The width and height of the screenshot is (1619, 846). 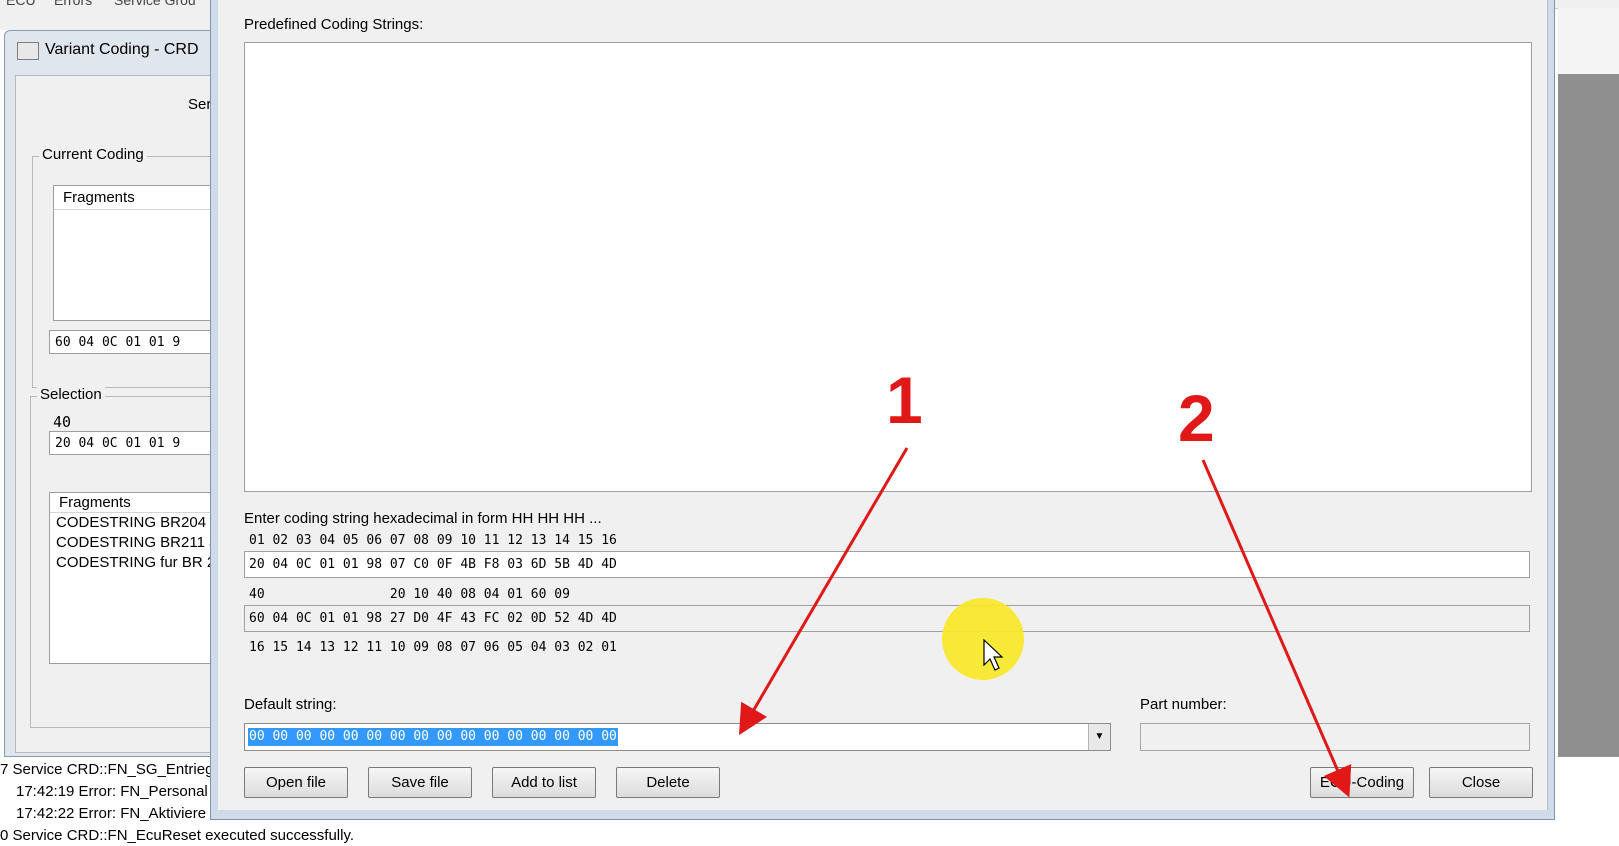 What do you see at coordinates (140, 443) in the screenshot?
I see `selection-coding-value: 20 04 0C 01 01 9` at bounding box center [140, 443].